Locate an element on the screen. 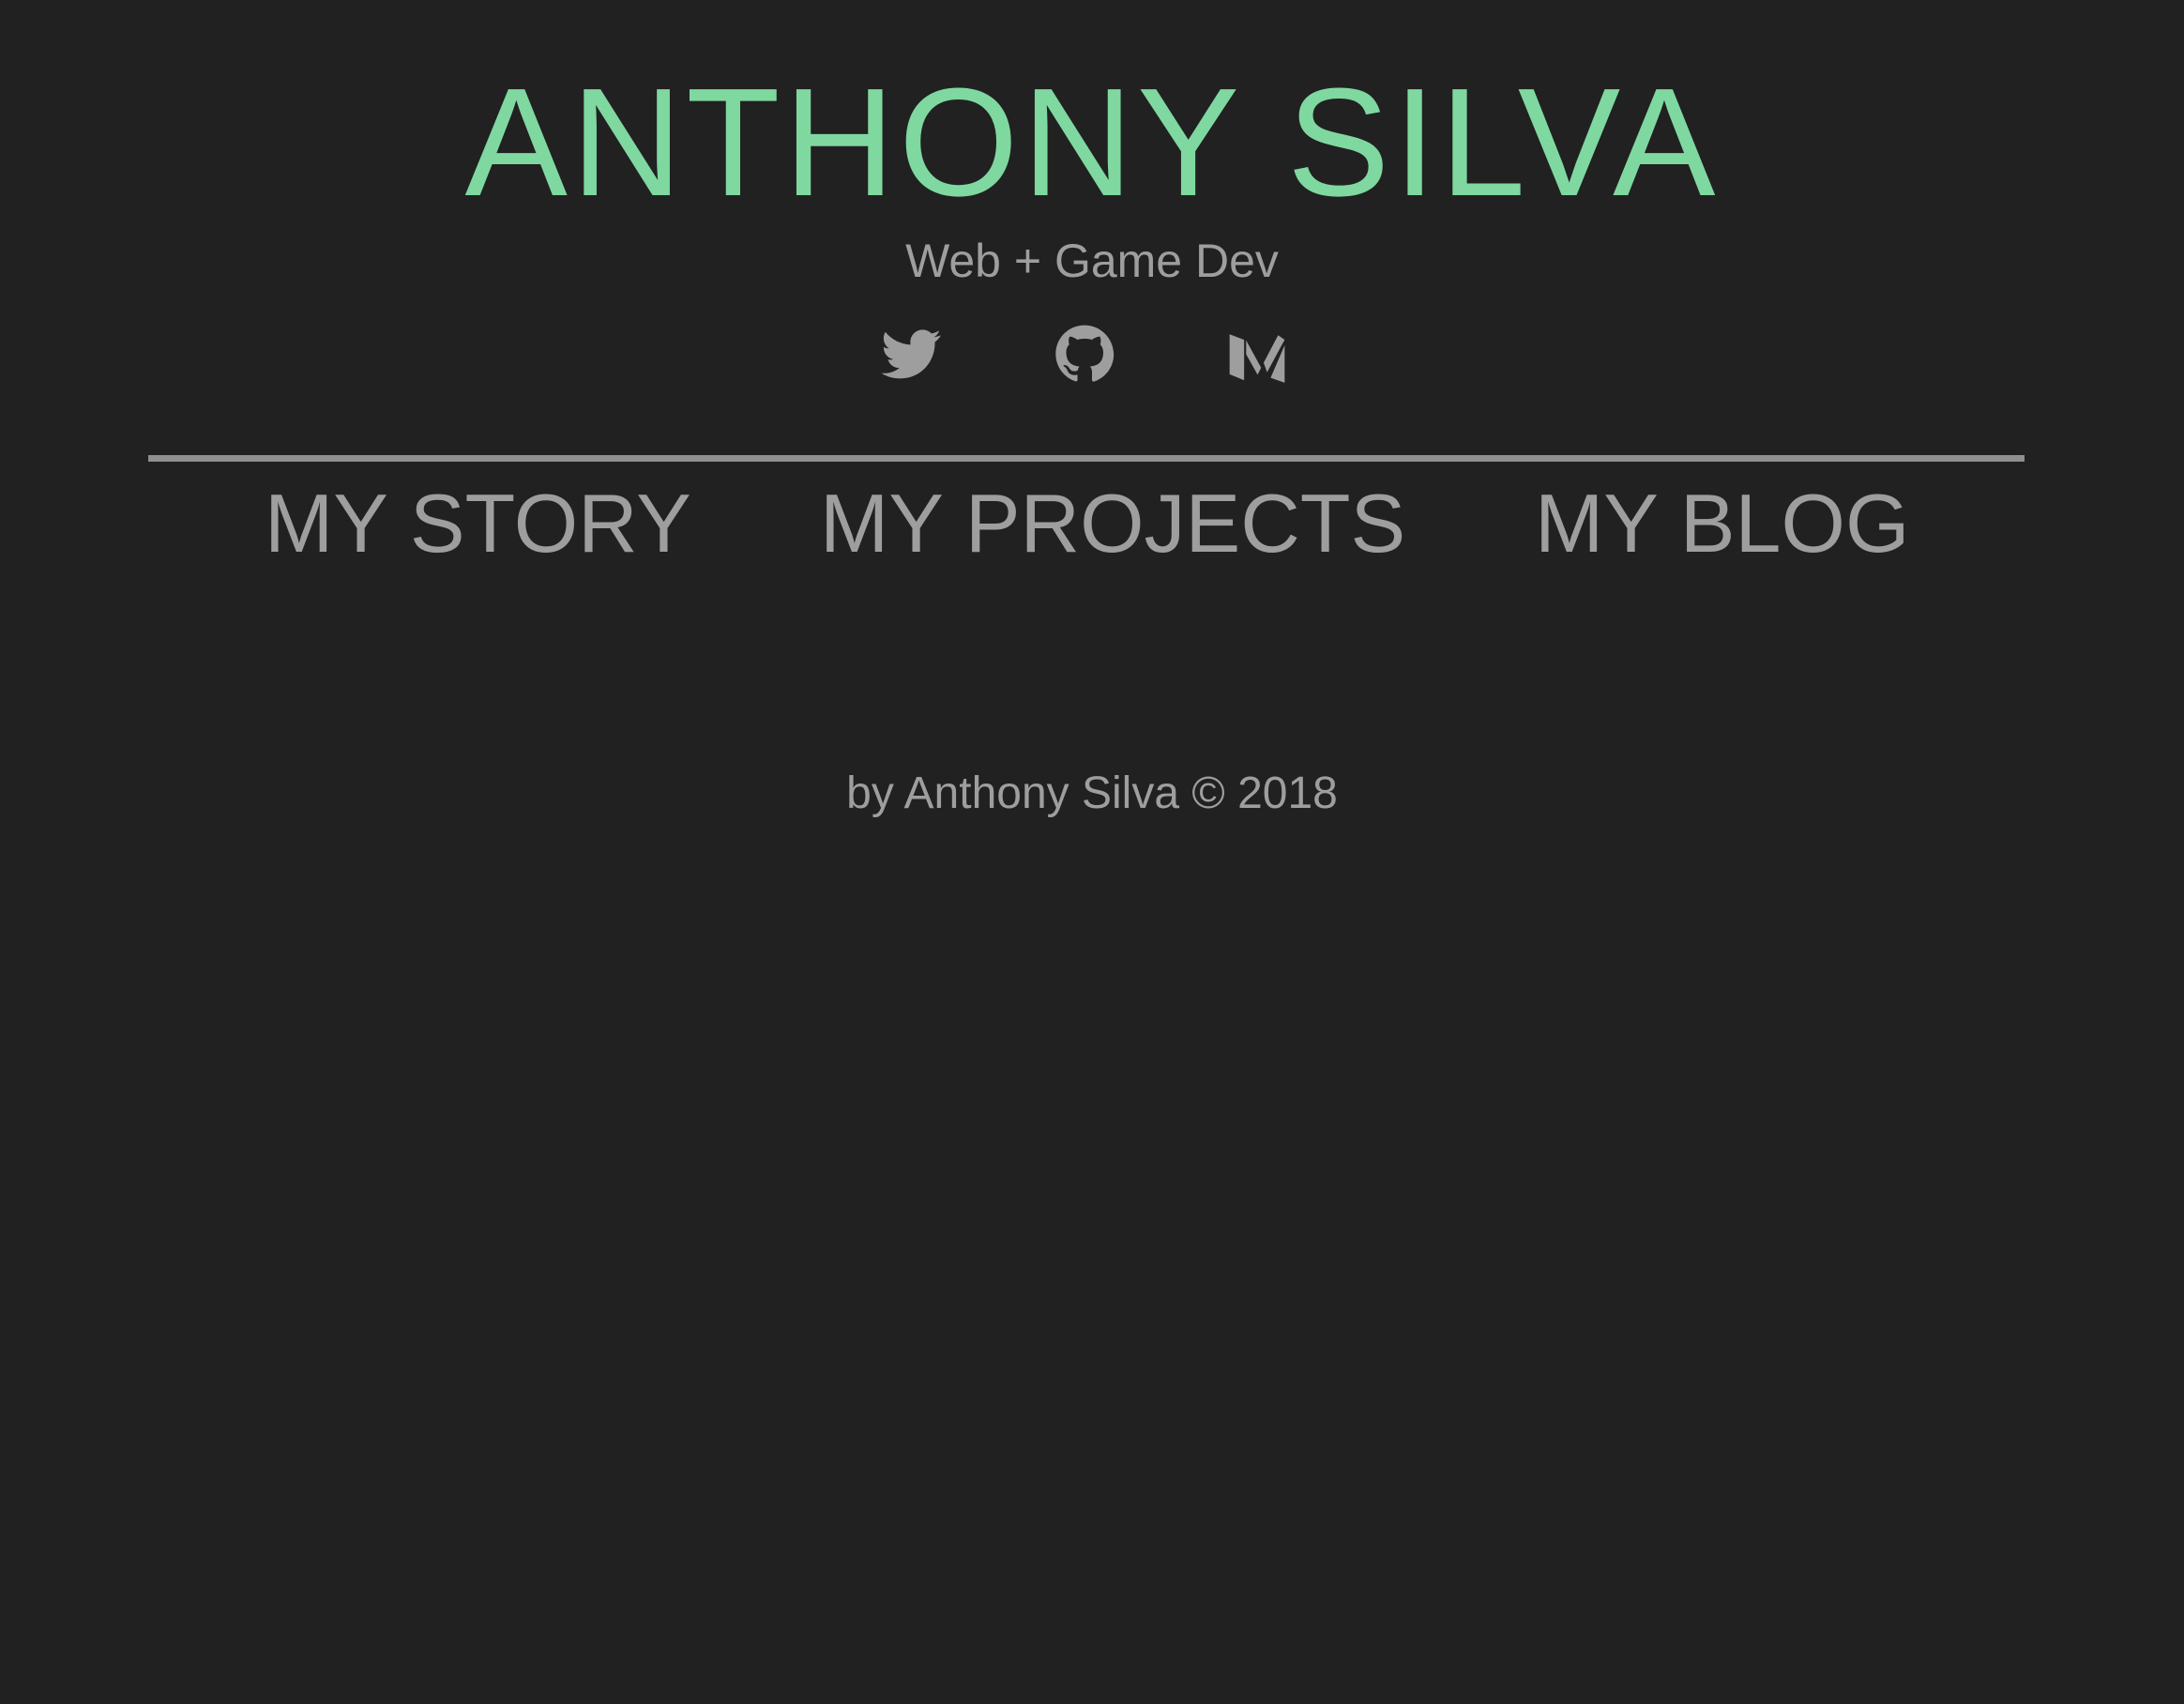 The height and width of the screenshot is (1704, 2184). github-link is located at coordinates (1084, 354).